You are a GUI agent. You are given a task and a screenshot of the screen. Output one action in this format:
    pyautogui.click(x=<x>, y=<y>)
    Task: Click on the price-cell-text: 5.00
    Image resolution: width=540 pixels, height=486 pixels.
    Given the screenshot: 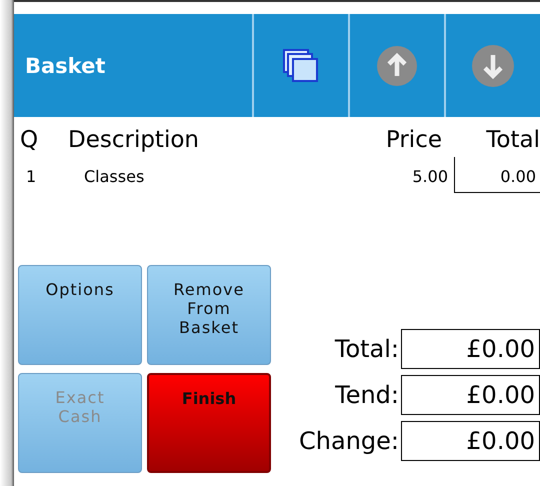 What is the action you would take?
    pyautogui.click(x=429, y=176)
    